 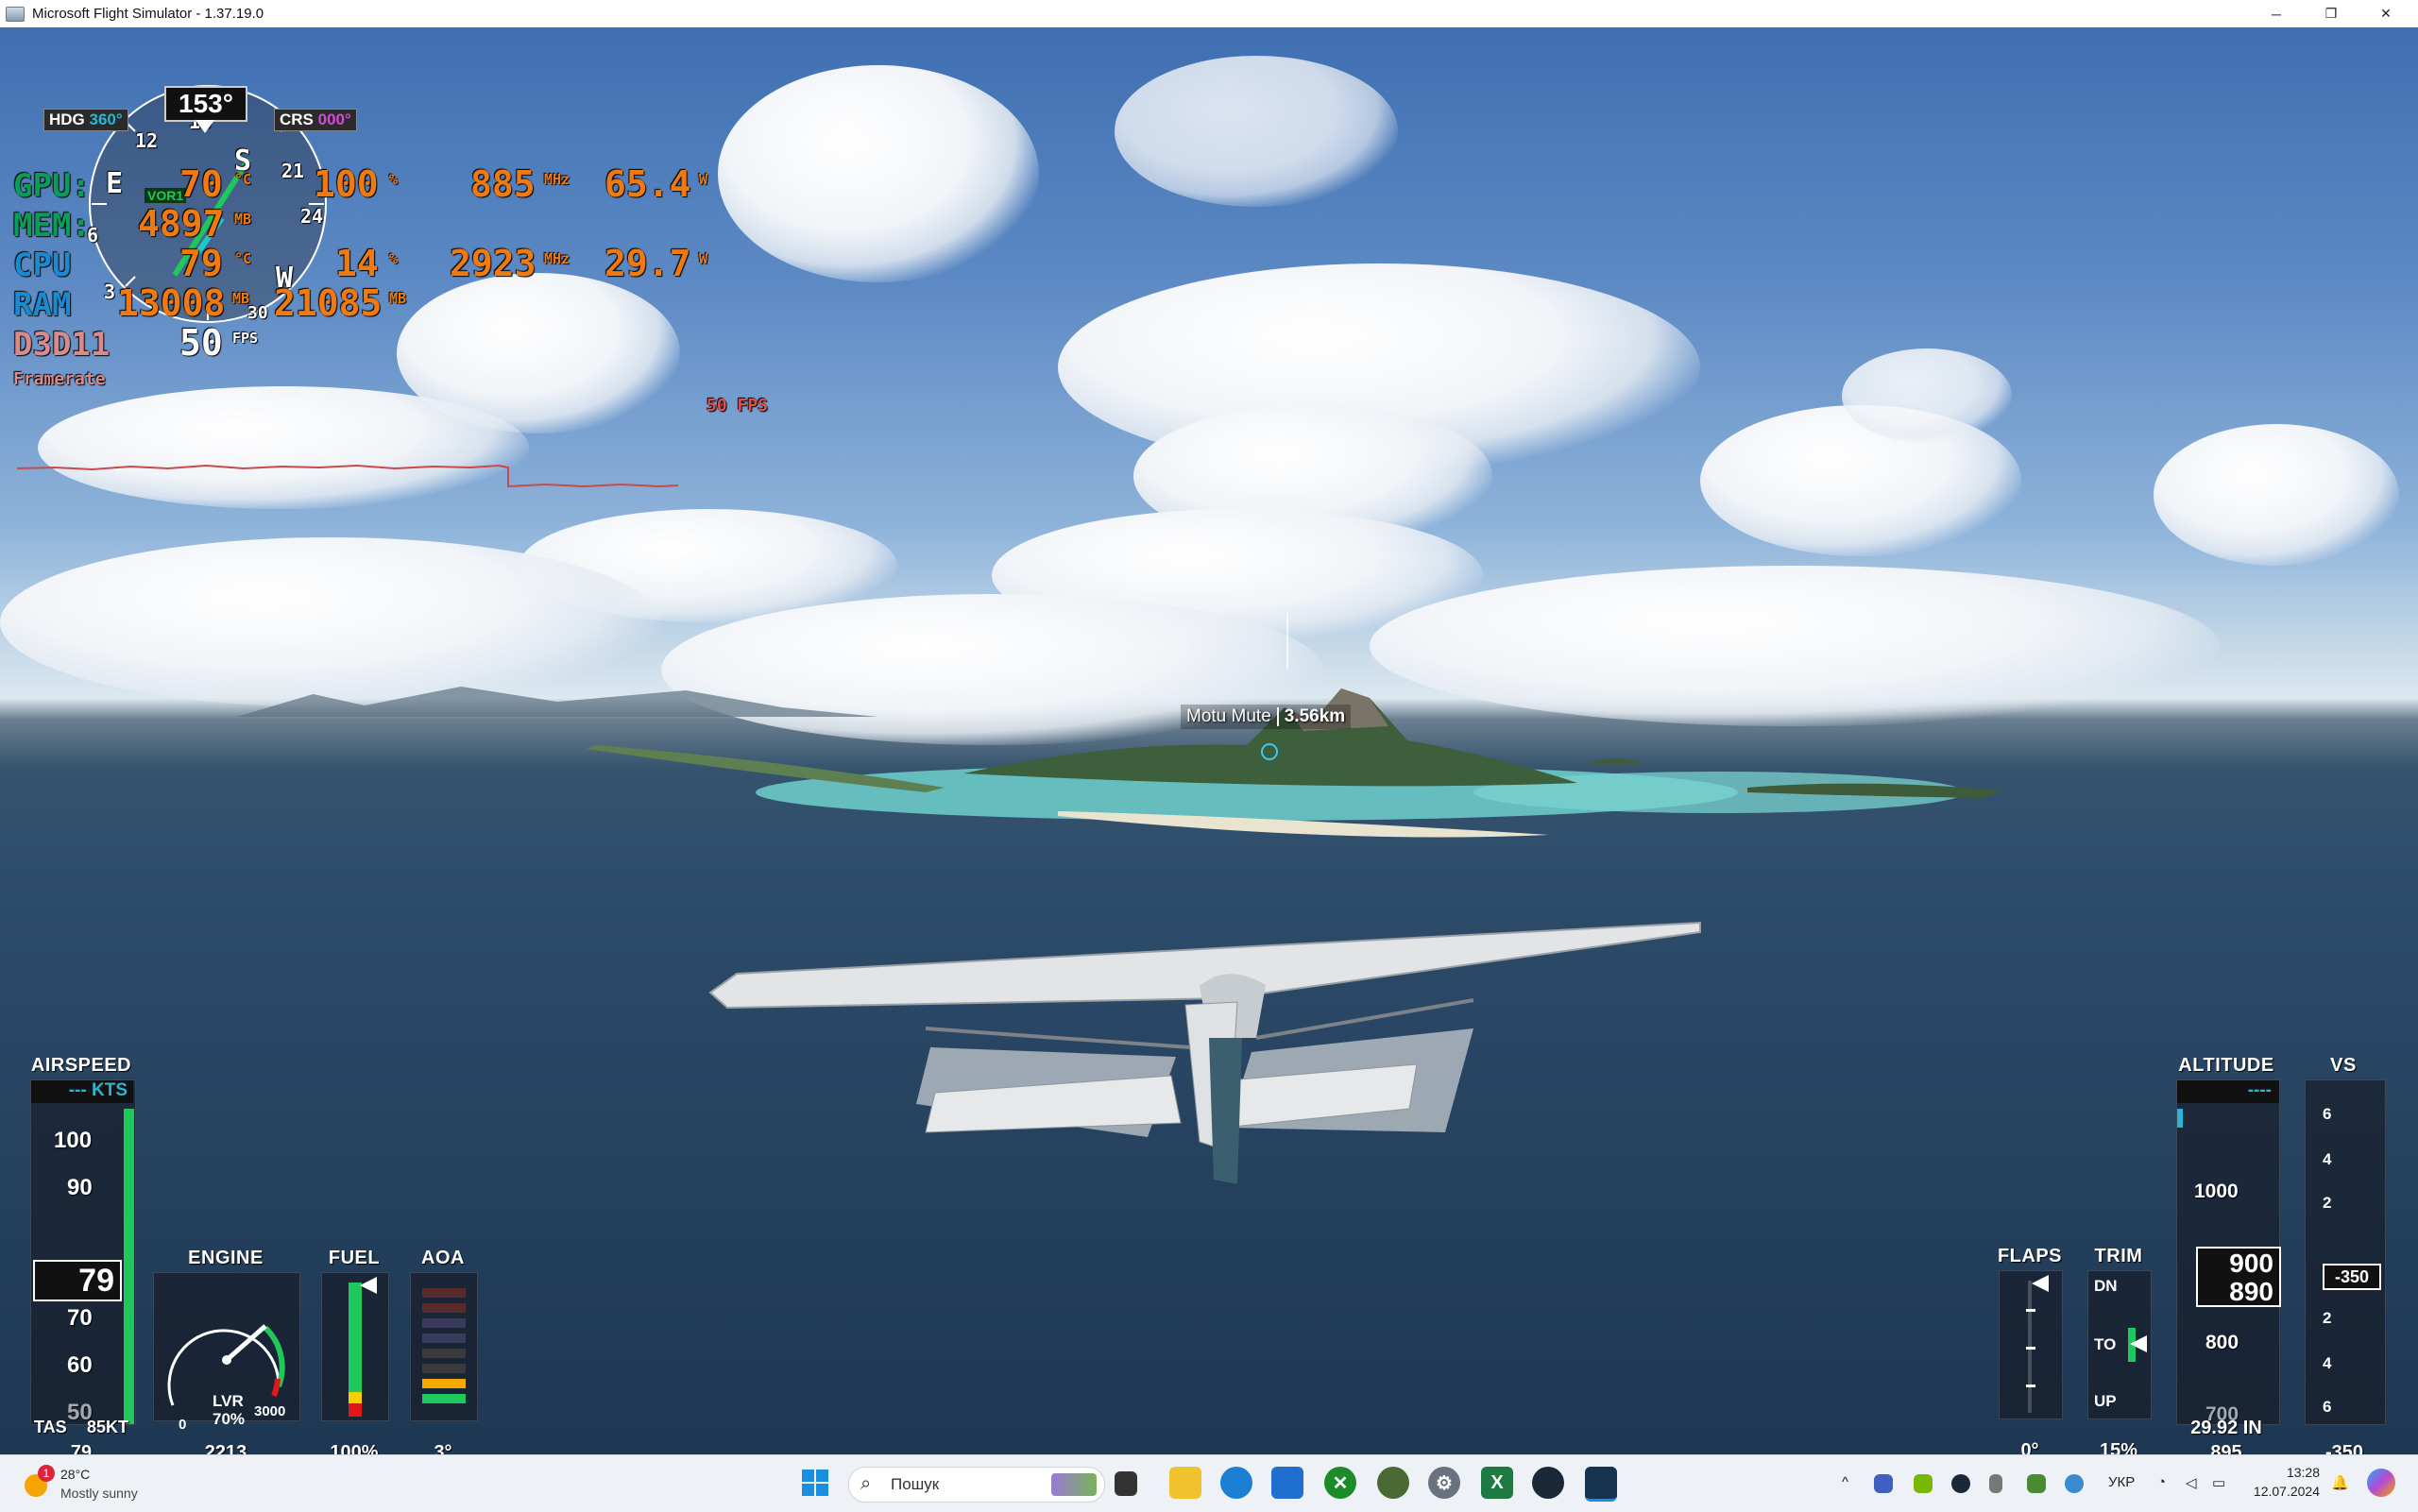 I want to click on trim-value: 15%, so click(x=2118, y=1447).